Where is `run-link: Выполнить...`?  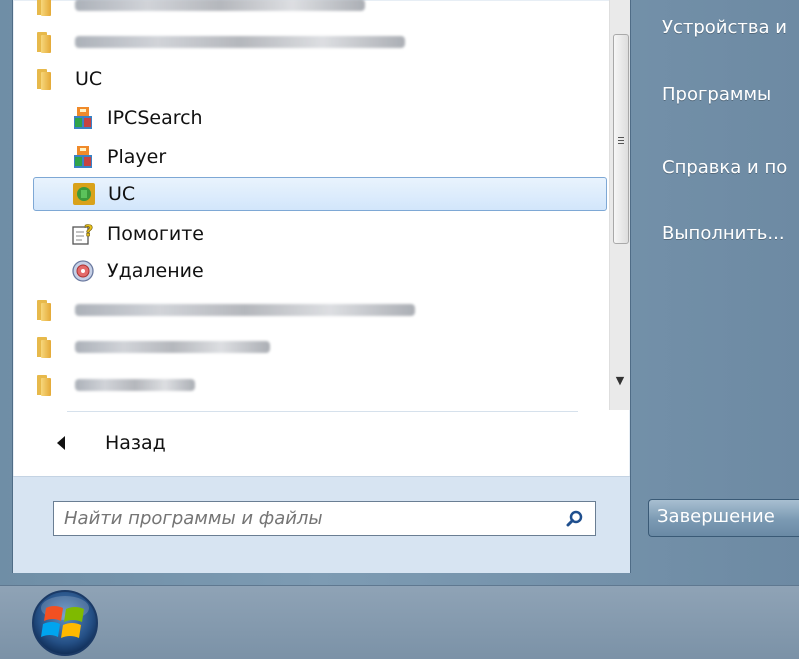 run-link: Выполнить... is located at coordinates (723, 233).